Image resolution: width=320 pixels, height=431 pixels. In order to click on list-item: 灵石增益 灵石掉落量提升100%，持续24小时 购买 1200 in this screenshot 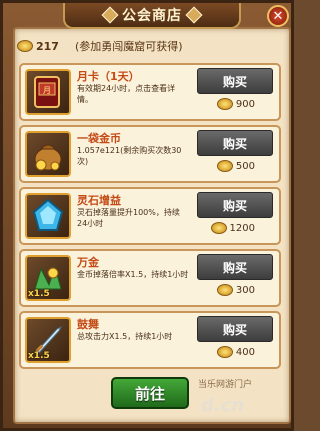, I will do `click(150, 216)`.